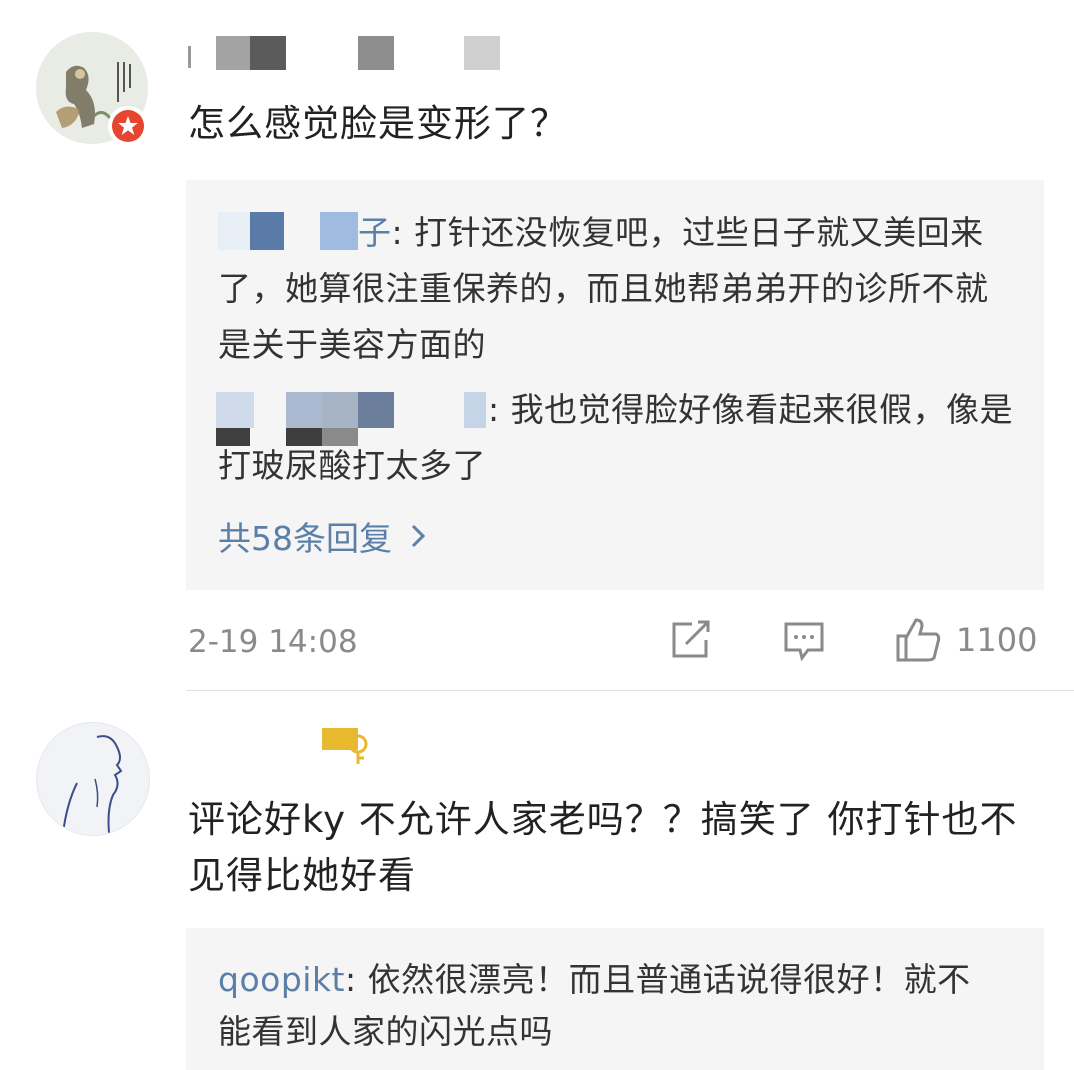  What do you see at coordinates (997, 640) in the screenshot?
I see `like-count: 1100` at bounding box center [997, 640].